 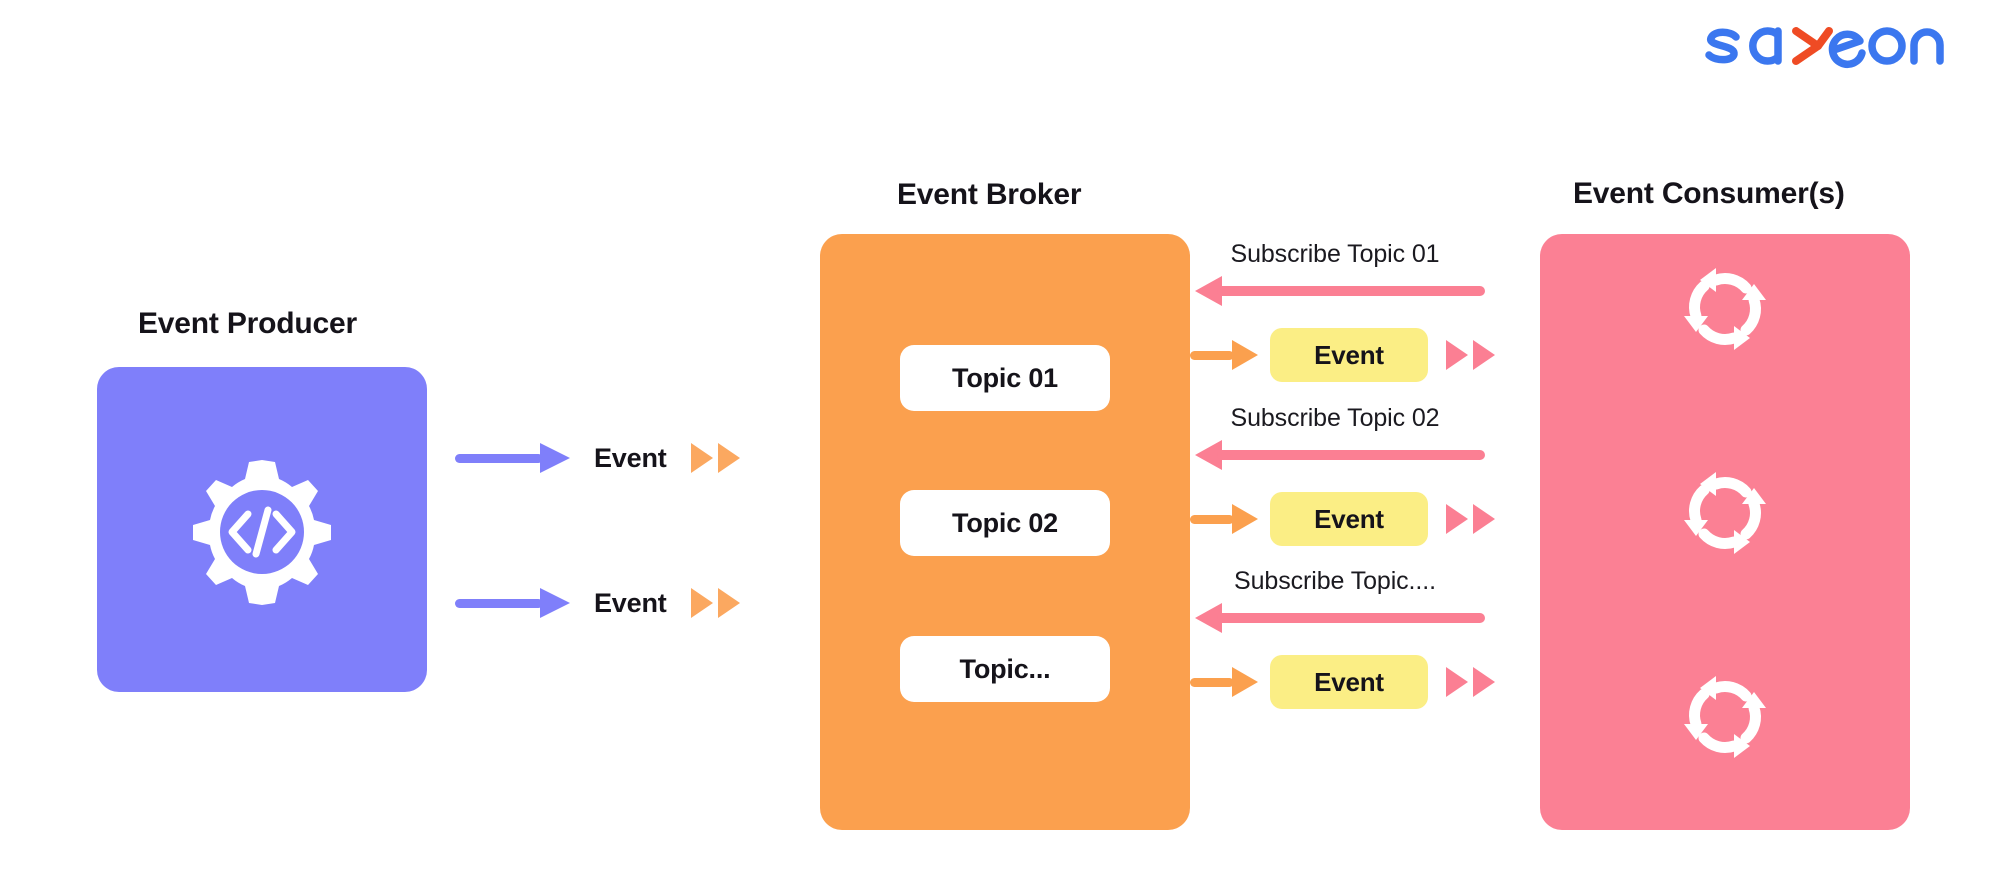 What do you see at coordinates (247, 323) in the screenshot?
I see `event-producer-title: Event Producer` at bounding box center [247, 323].